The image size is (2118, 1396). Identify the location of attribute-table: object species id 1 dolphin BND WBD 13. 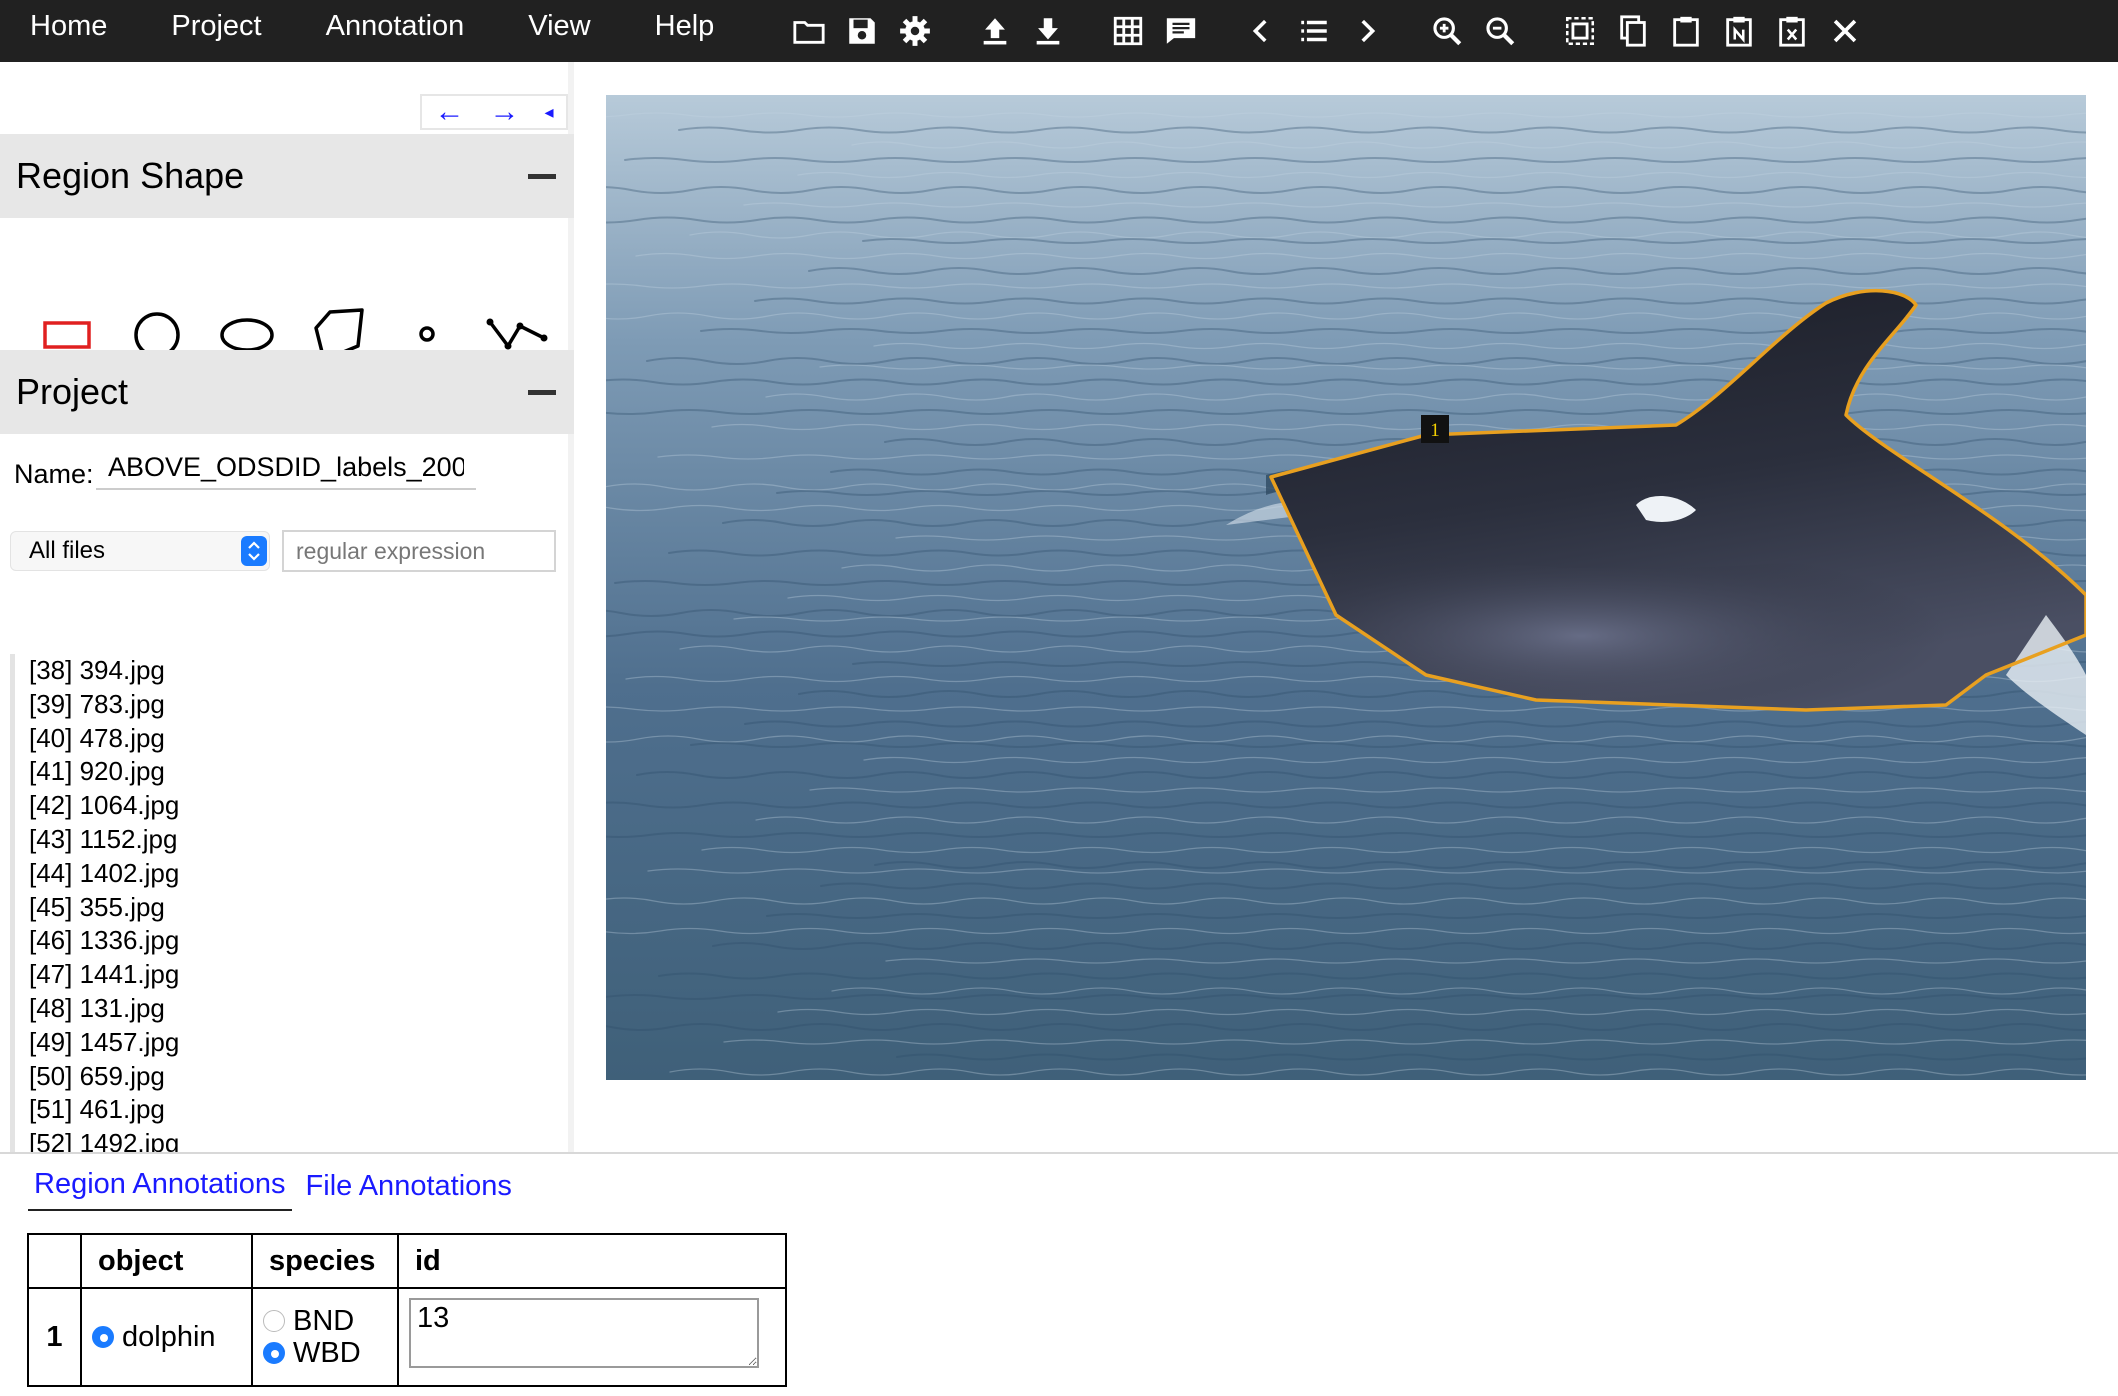
(407, 1310).